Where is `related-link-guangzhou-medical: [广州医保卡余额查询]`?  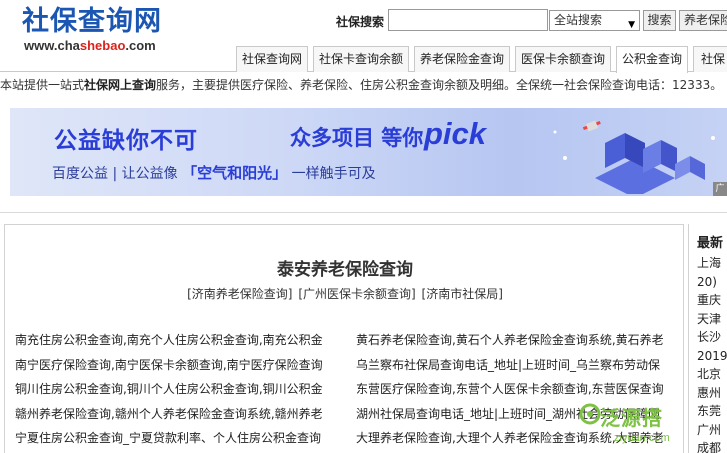 related-link-guangzhou-medical: [广州医保卡余额查询] is located at coordinates (356, 294).